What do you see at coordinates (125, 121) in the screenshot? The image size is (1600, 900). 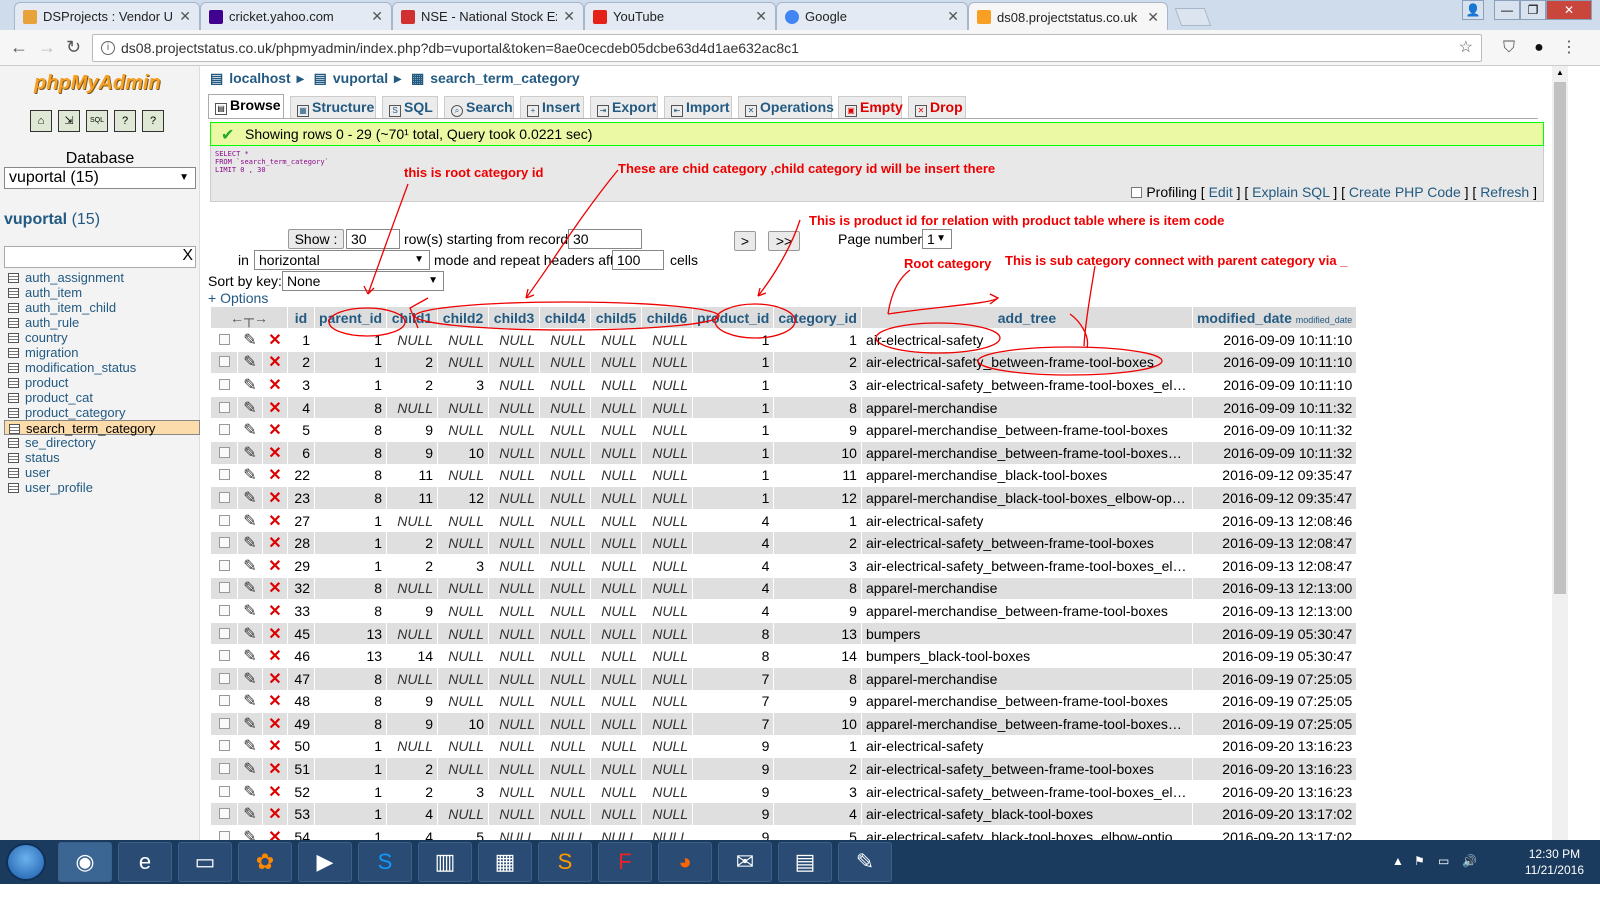 I see `docs-icon: ?` at bounding box center [125, 121].